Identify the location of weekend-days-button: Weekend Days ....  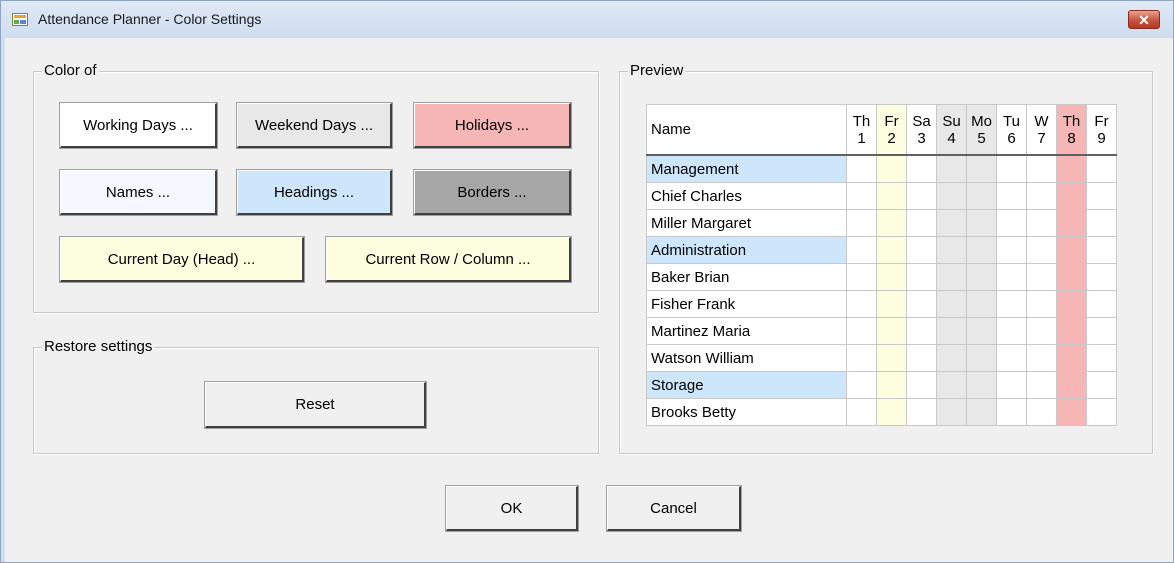
(314, 125).